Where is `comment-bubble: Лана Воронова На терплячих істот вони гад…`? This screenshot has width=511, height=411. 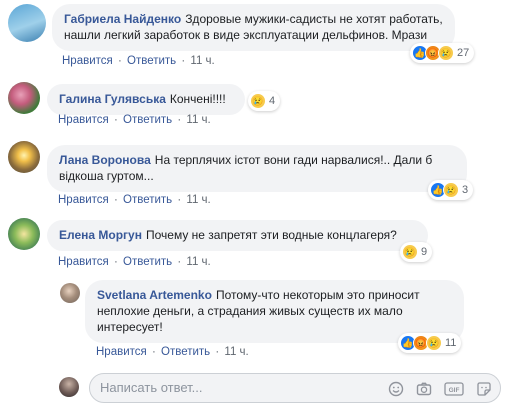 comment-bubble: Лана Воронова На терплячих істот вони гад… is located at coordinates (257, 168).